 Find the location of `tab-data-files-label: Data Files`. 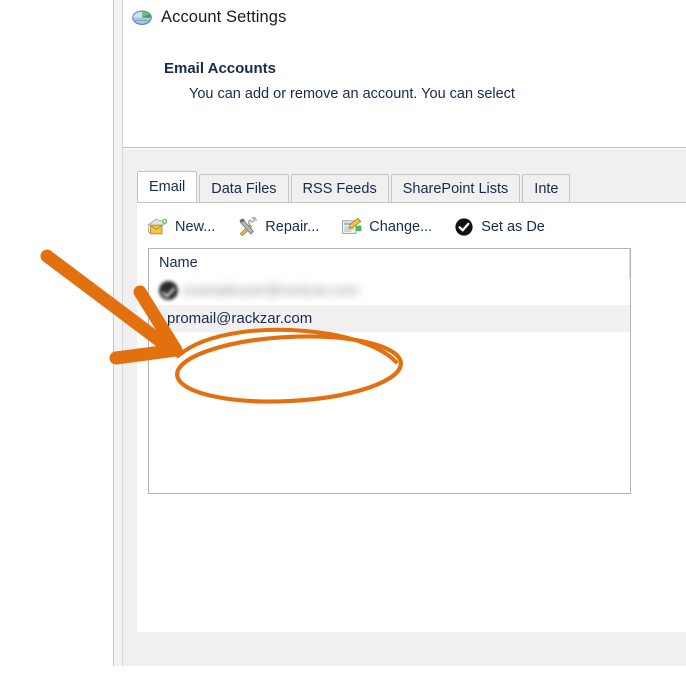

tab-data-files-label: Data Files is located at coordinates (244, 188).